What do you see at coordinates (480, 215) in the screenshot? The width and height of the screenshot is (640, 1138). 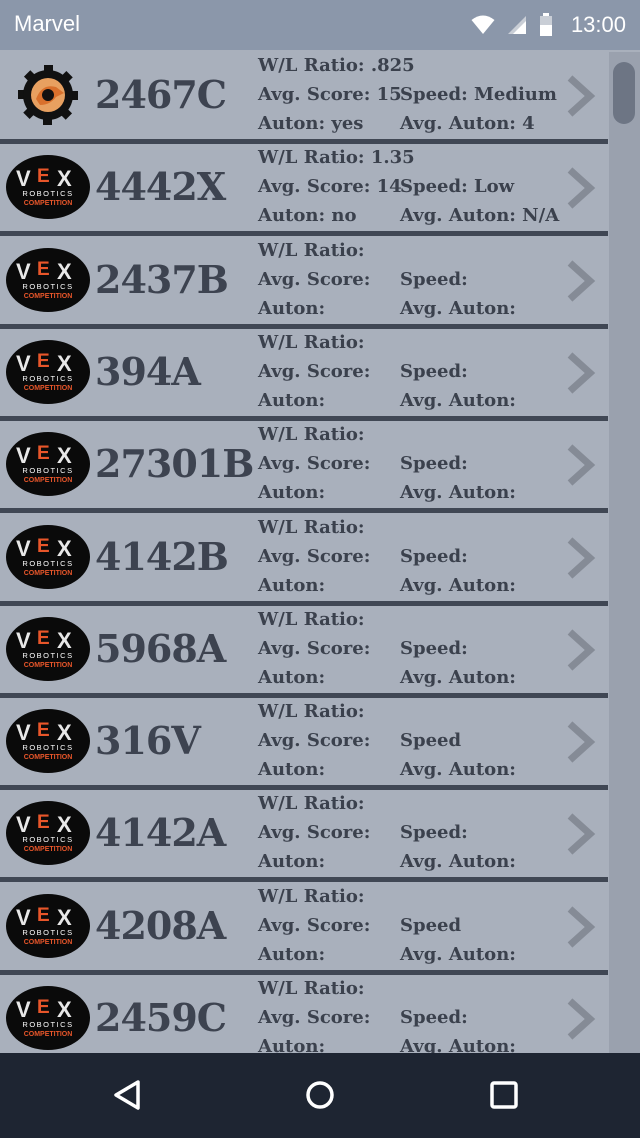 I see `avg-auton: Avg. Auton: N/A` at bounding box center [480, 215].